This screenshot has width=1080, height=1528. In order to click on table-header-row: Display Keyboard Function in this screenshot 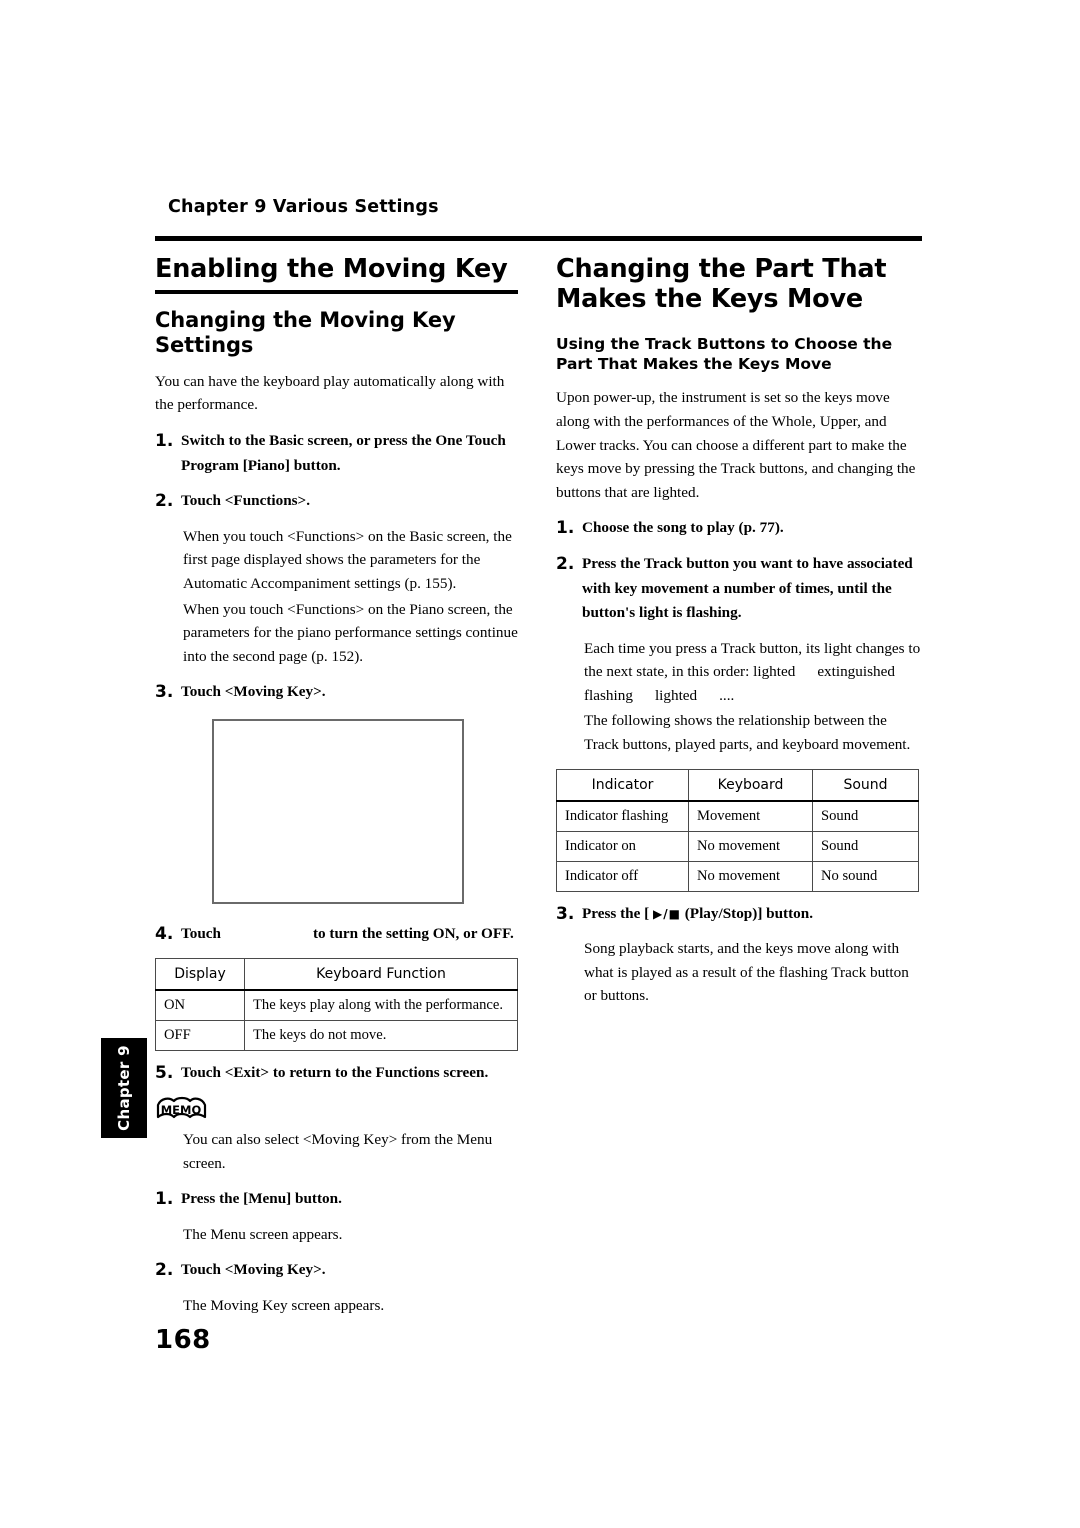, I will do `click(336, 974)`.